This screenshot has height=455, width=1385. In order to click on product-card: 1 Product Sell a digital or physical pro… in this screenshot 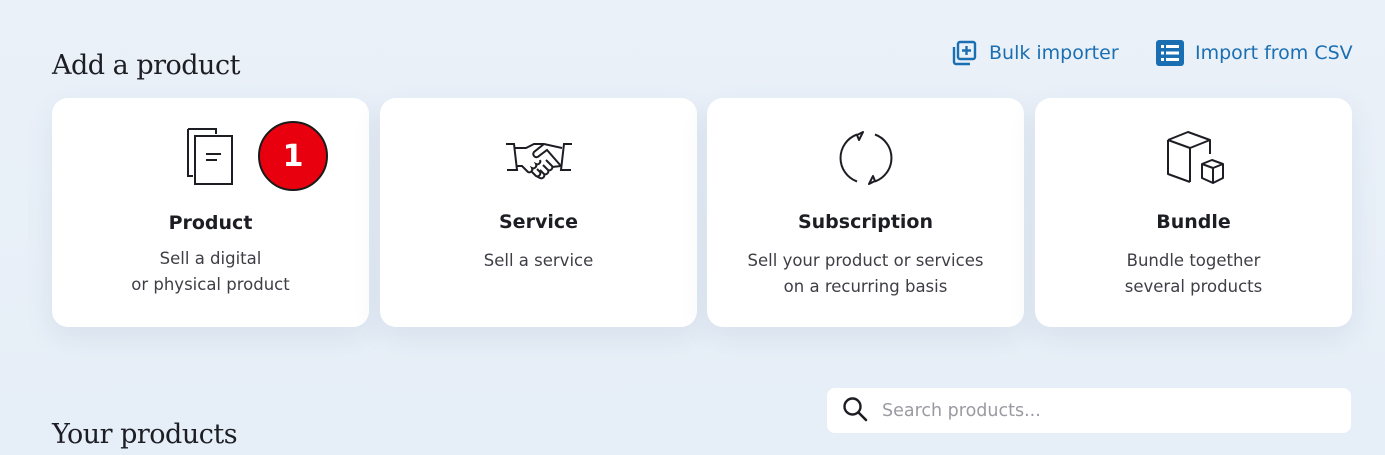, I will do `click(210, 212)`.